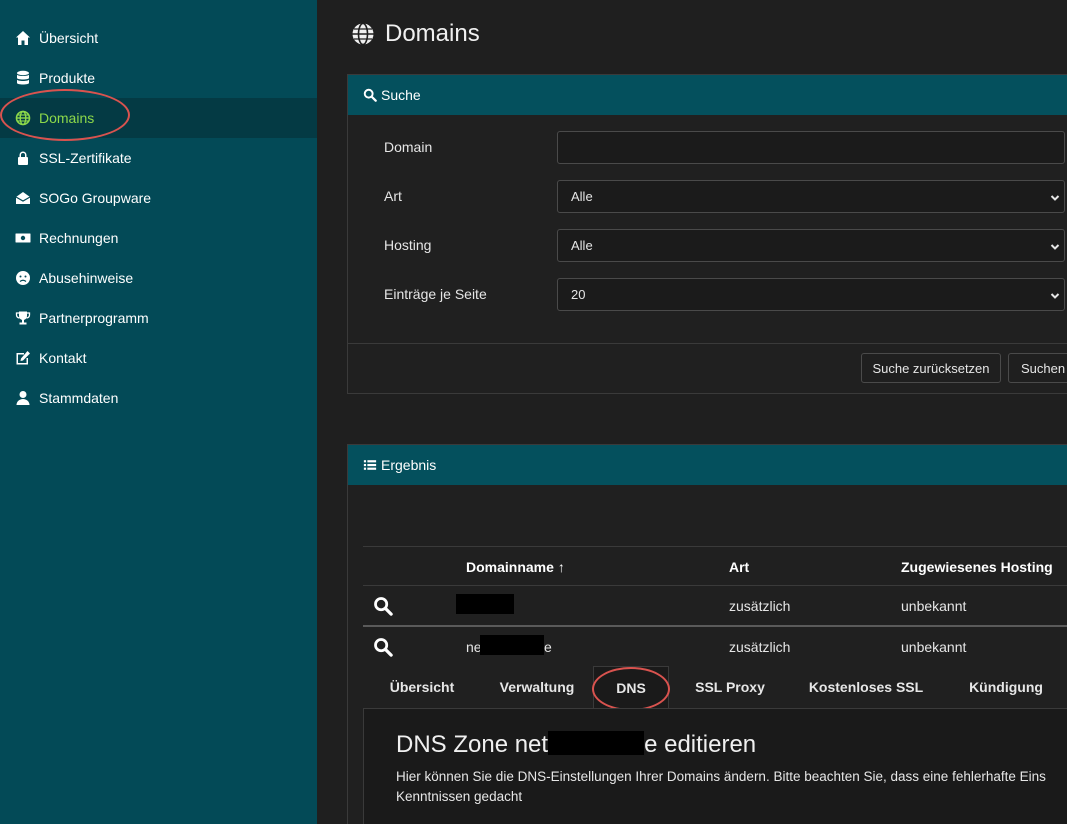 Image resolution: width=1067 pixels, height=824 pixels. What do you see at coordinates (23, 198) in the screenshot?
I see `envelope-open-icon` at bounding box center [23, 198].